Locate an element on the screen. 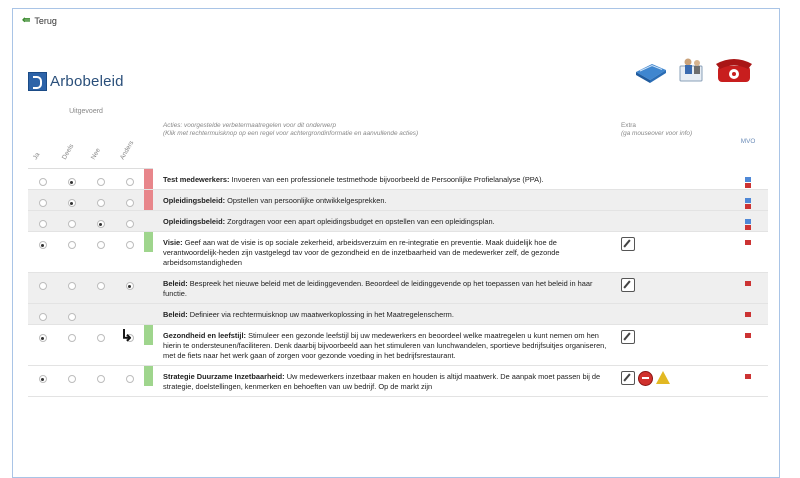 This screenshot has width=800, height=478. people-icon is located at coordinates (691, 70).